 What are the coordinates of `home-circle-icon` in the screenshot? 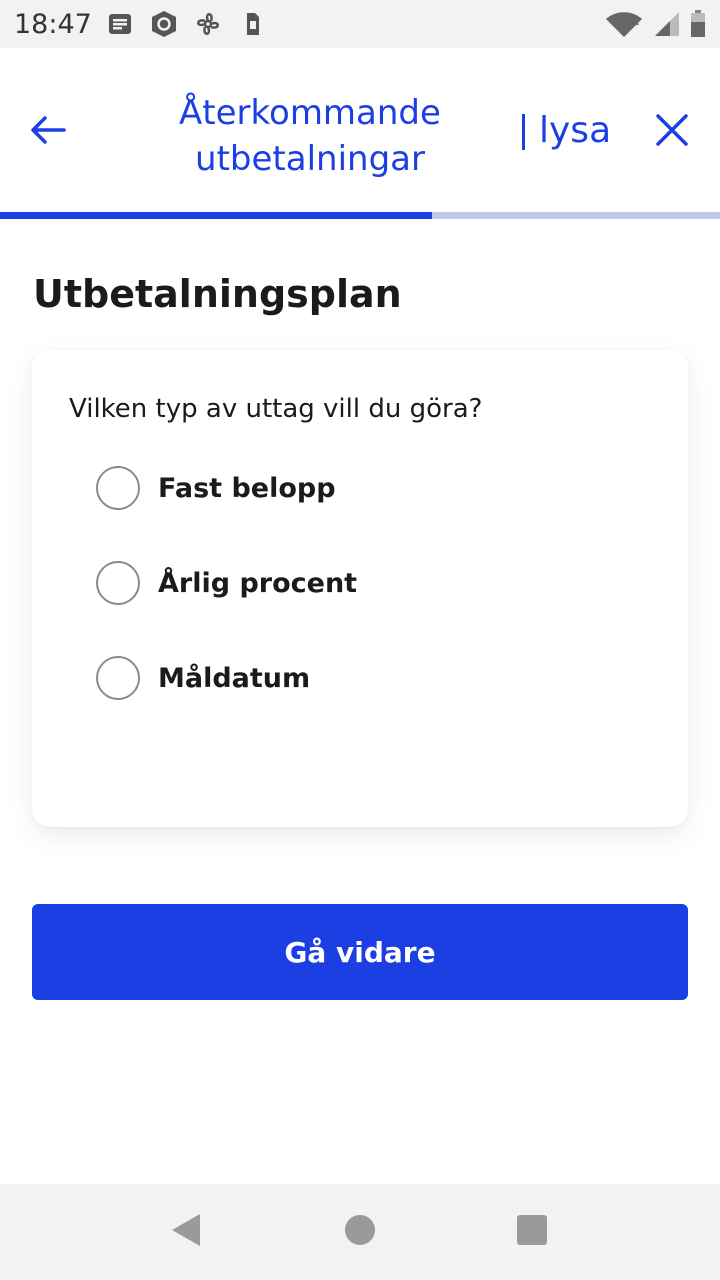 It's located at (360, 1232).